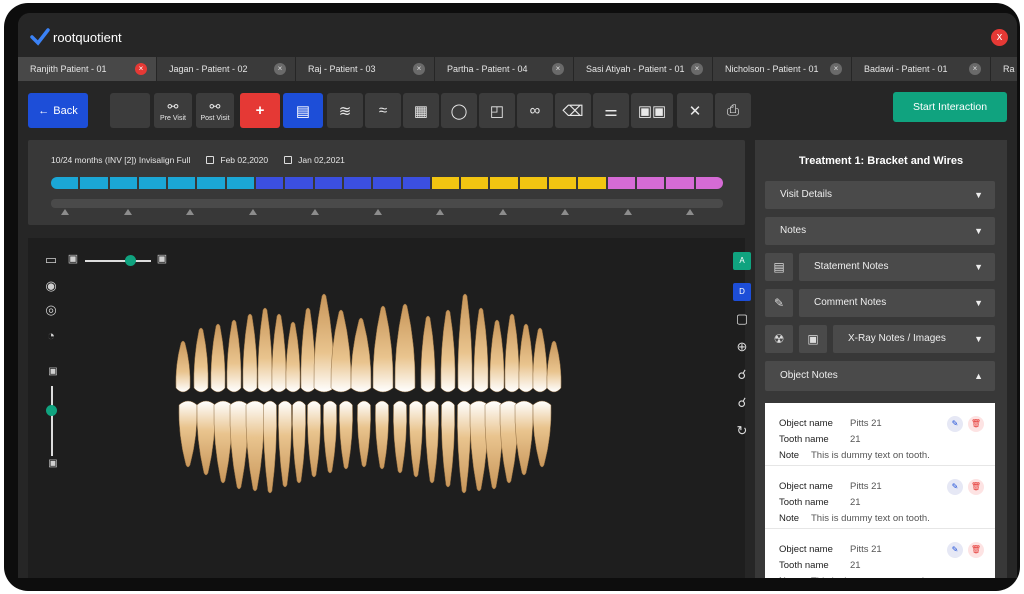 This screenshot has height=594, width=1024. What do you see at coordinates (53, 463) in the screenshot?
I see `jaw-apart-icon: ▣` at bounding box center [53, 463].